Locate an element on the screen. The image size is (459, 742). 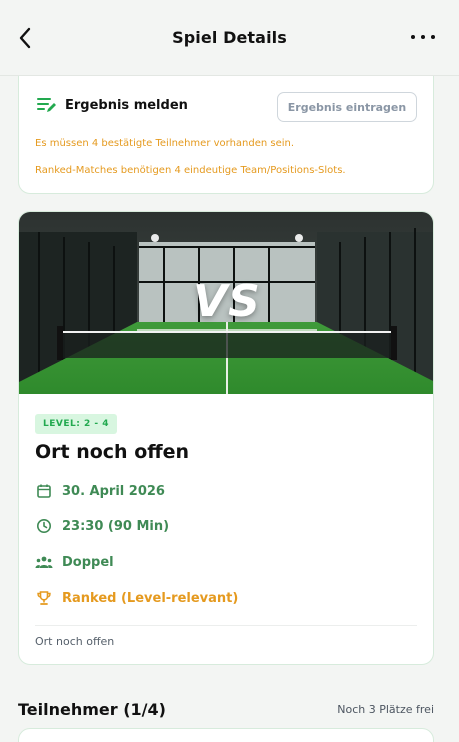
match-time-row: 23:30 (90 Min) is located at coordinates (102, 526).